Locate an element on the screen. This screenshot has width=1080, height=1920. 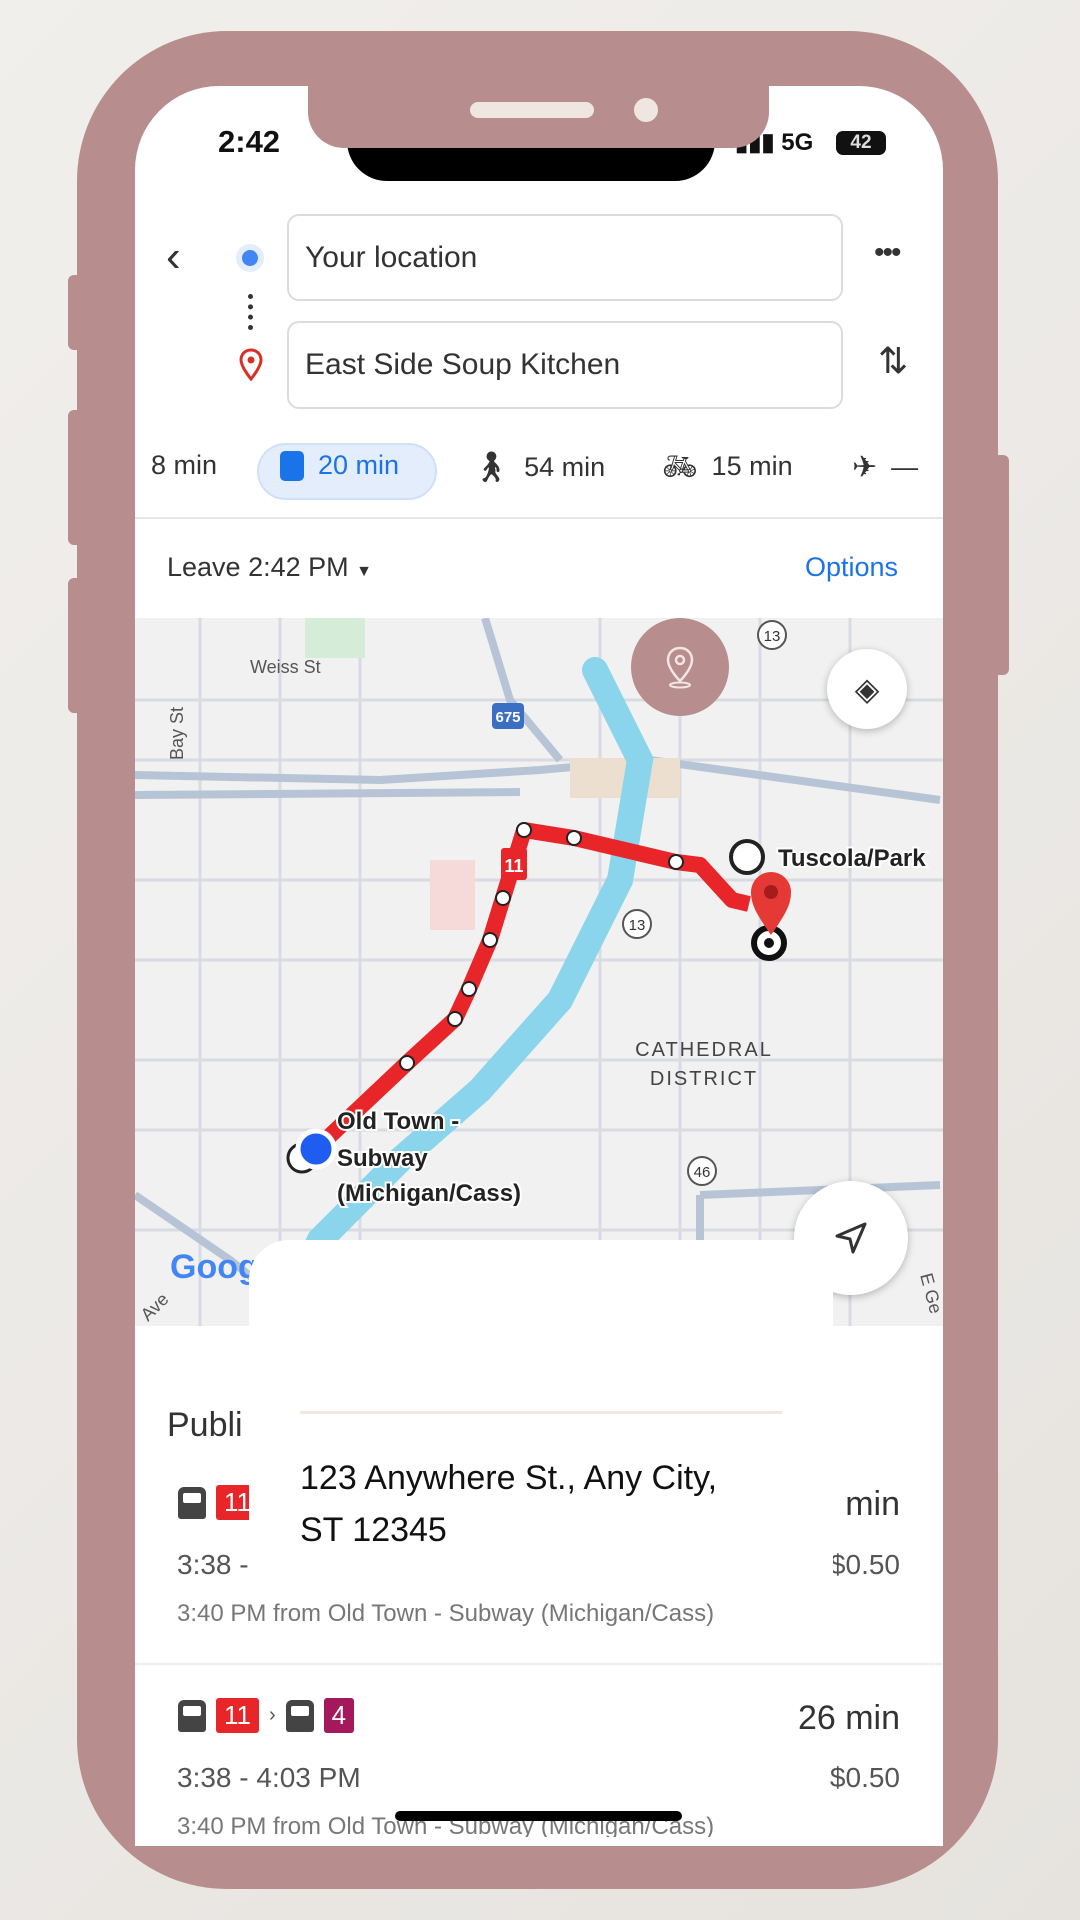
route-badge: 4 is located at coordinates (339, 1715).